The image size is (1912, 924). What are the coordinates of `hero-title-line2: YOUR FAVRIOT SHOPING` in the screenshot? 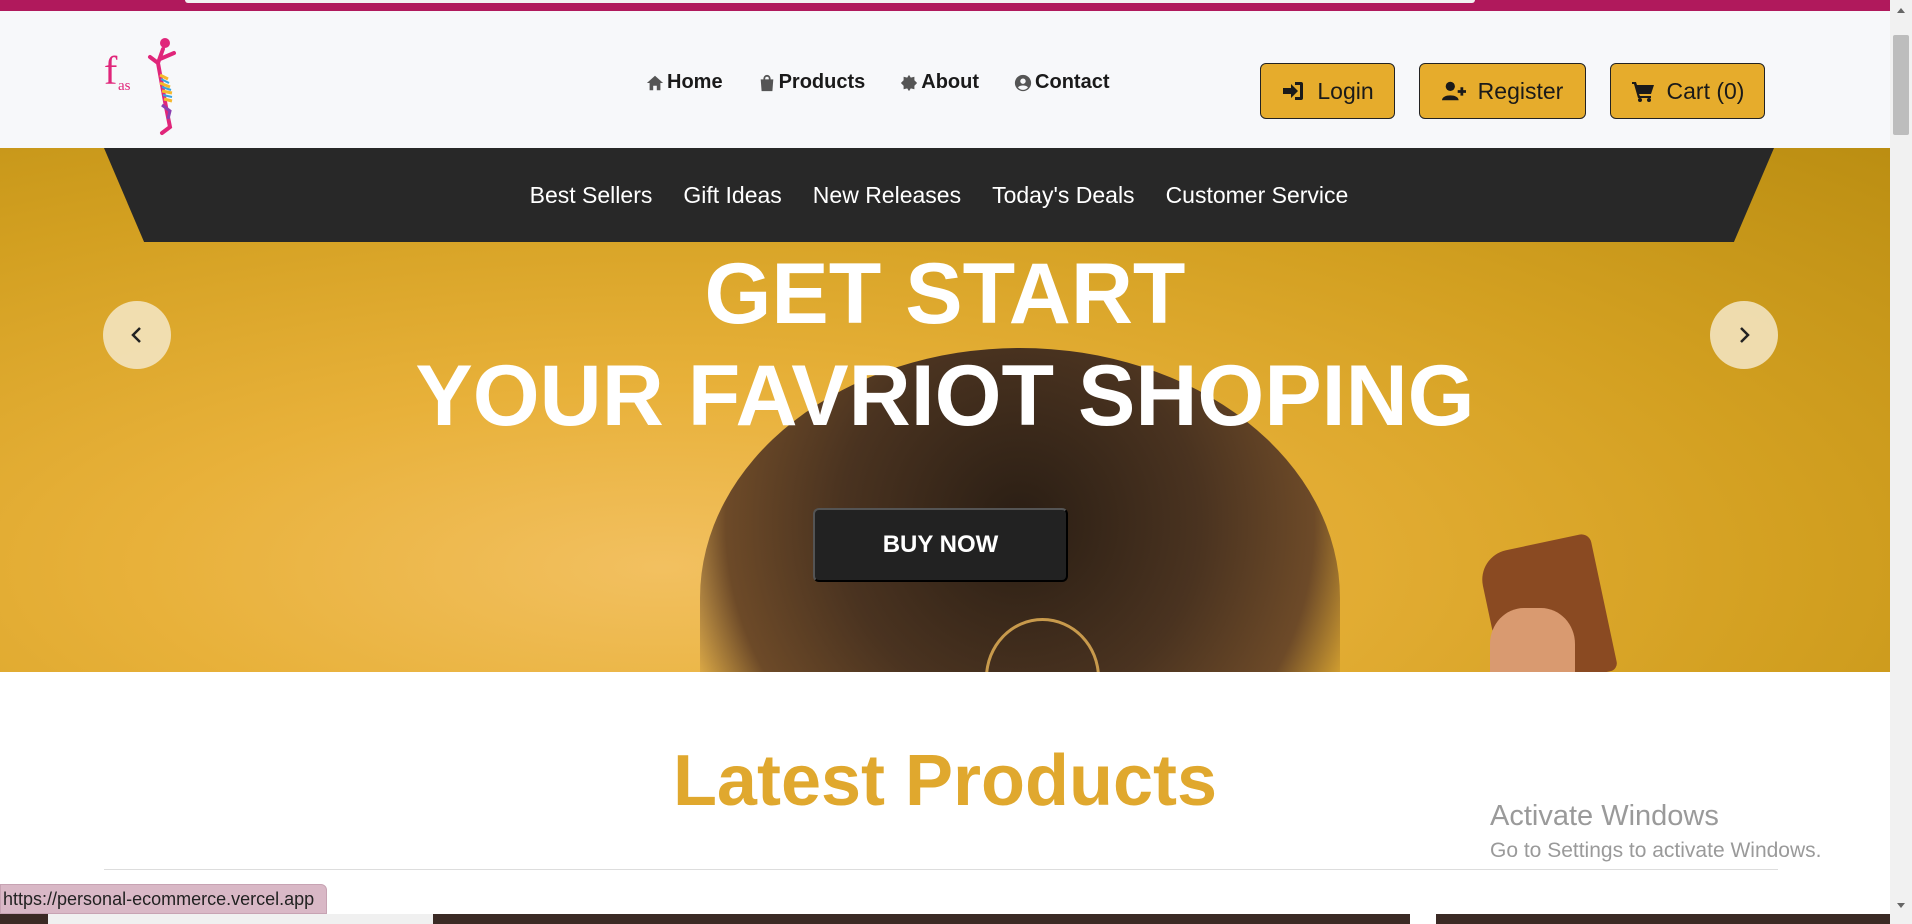 It's located at (945, 396).